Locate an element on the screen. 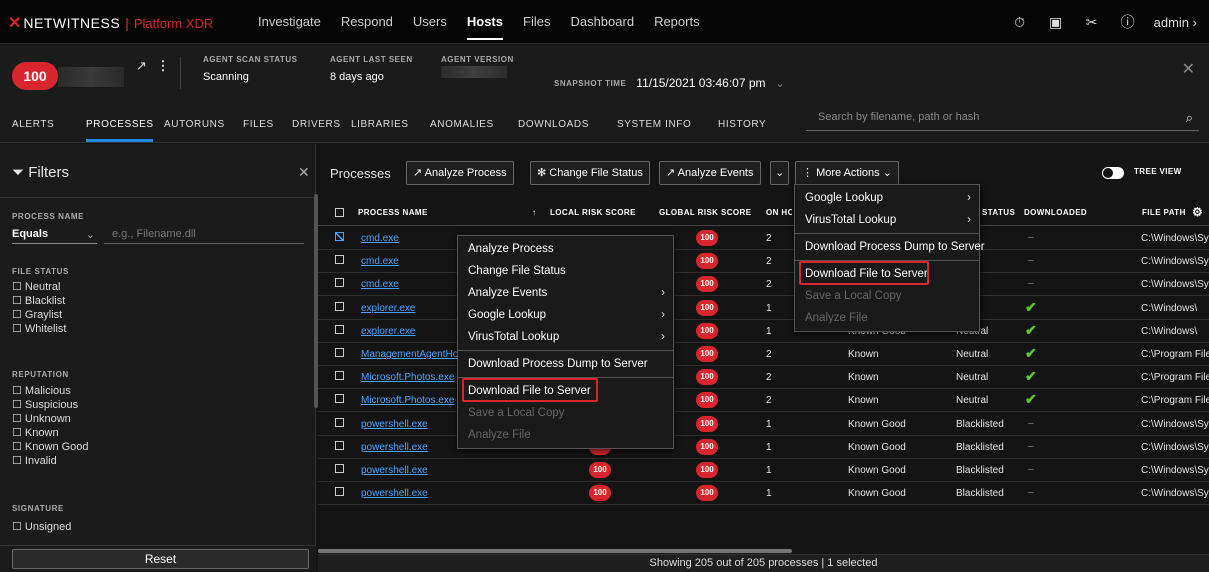 This screenshot has height=572, width=1209. open-external-icon: ↗ is located at coordinates (141, 65).